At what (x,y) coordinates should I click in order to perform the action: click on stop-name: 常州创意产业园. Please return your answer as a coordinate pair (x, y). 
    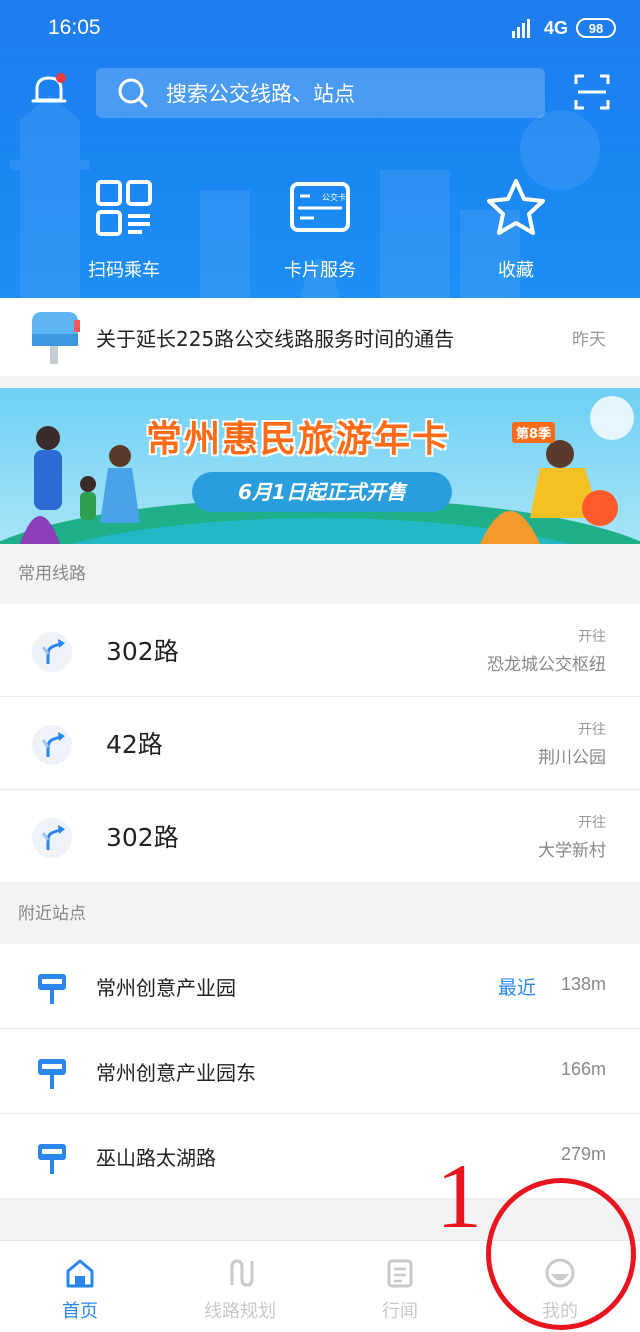
    Looking at the image, I should click on (166, 988).